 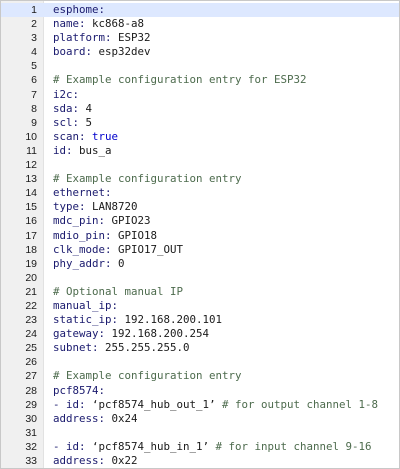 What do you see at coordinates (86, 249) in the screenshot?
I see `code-key: clk_mode:` at bounding box center [86, 249].